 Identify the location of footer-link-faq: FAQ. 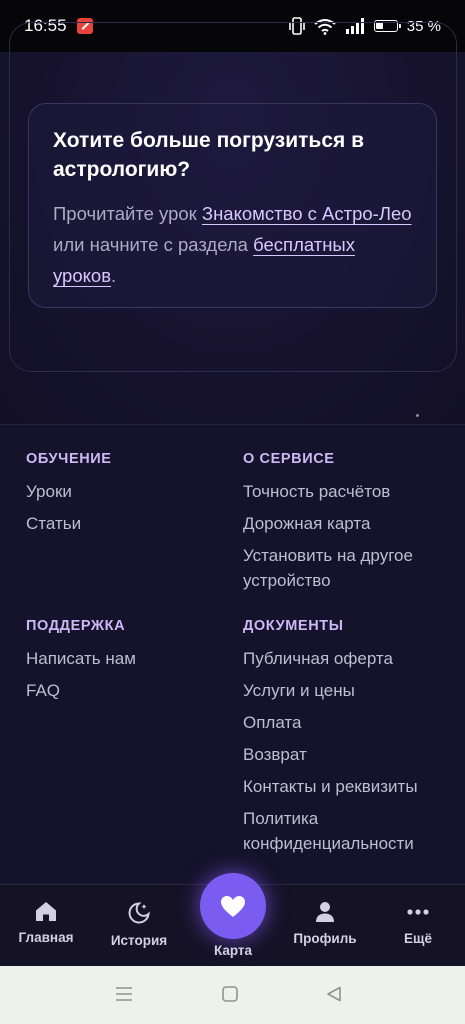
(136, 690).